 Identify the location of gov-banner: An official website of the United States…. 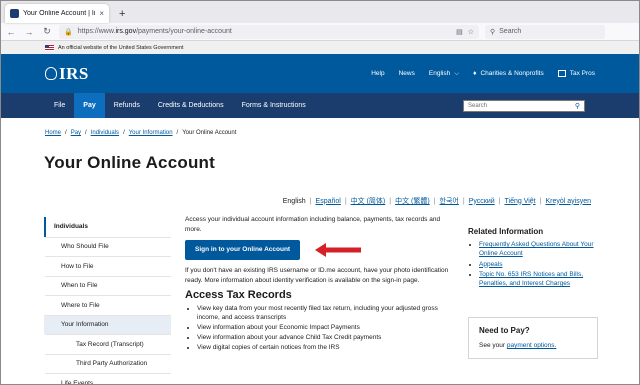
(320, 47).